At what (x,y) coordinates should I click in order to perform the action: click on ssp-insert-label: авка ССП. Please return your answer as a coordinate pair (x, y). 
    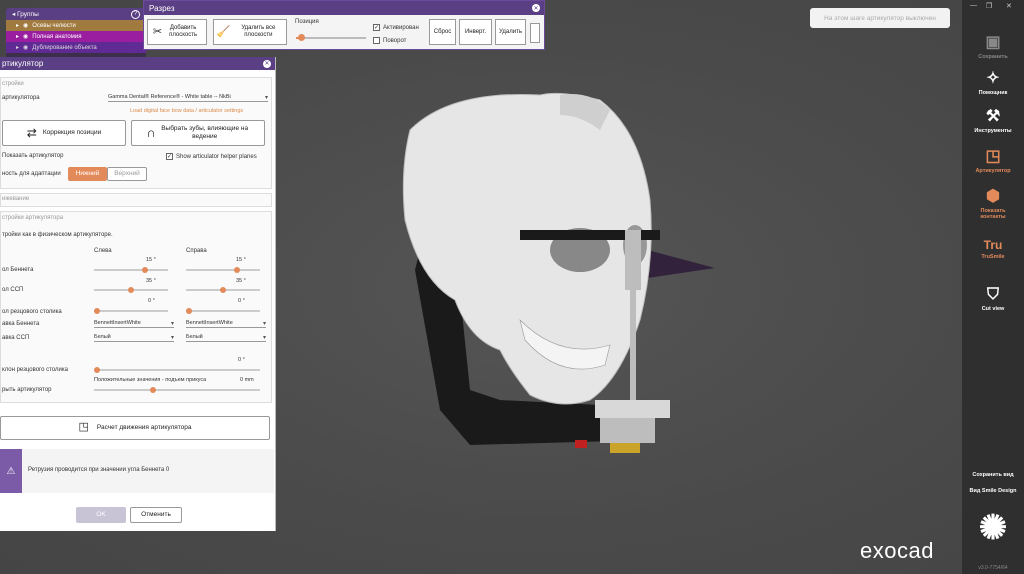
    Looking at the image, I should click on (16, 338).